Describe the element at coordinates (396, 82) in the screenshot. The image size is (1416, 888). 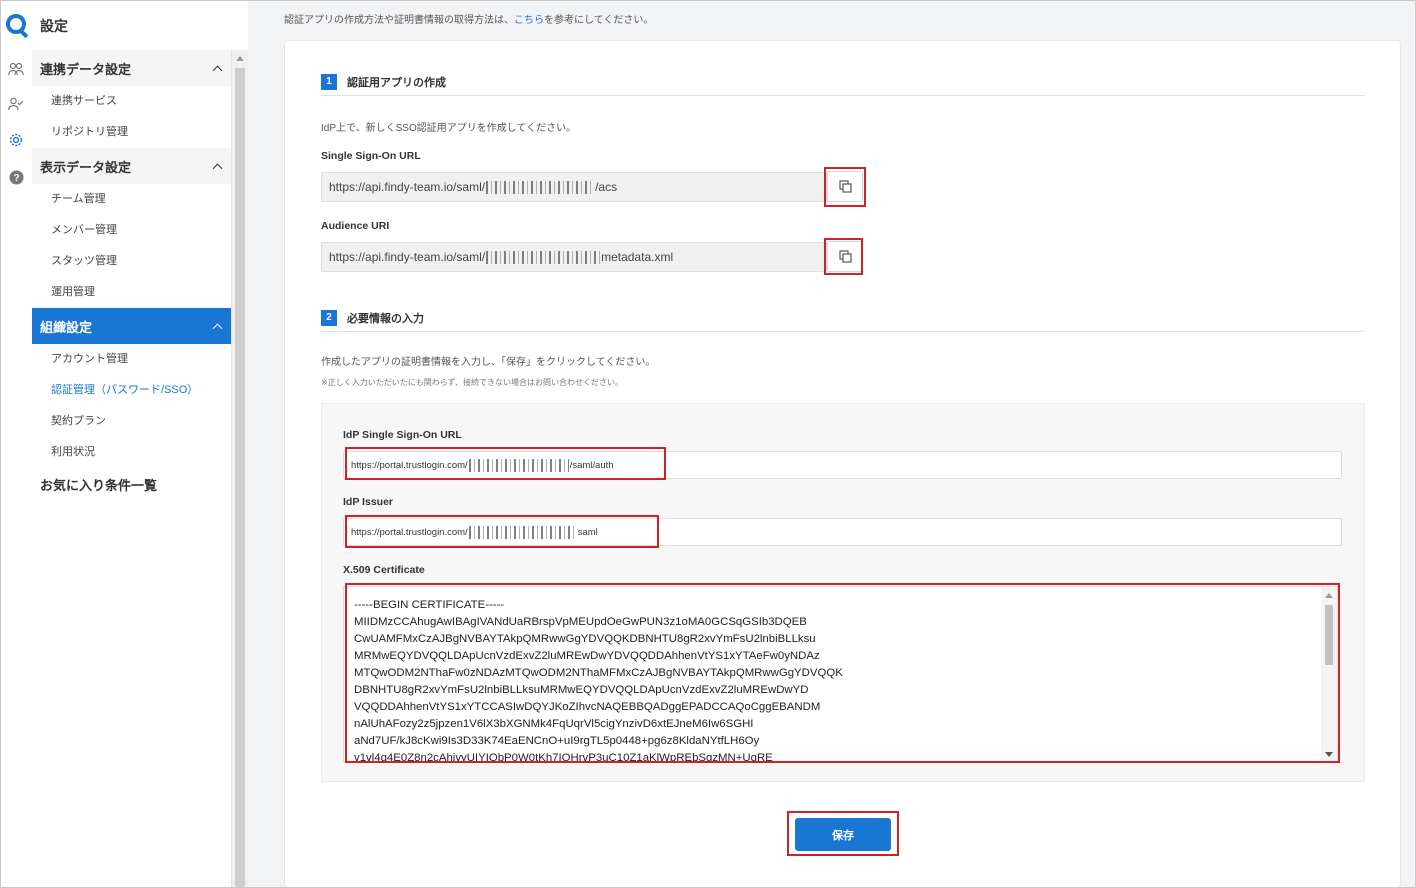
I see `step-title: 認証用アプリの作成` at that location.